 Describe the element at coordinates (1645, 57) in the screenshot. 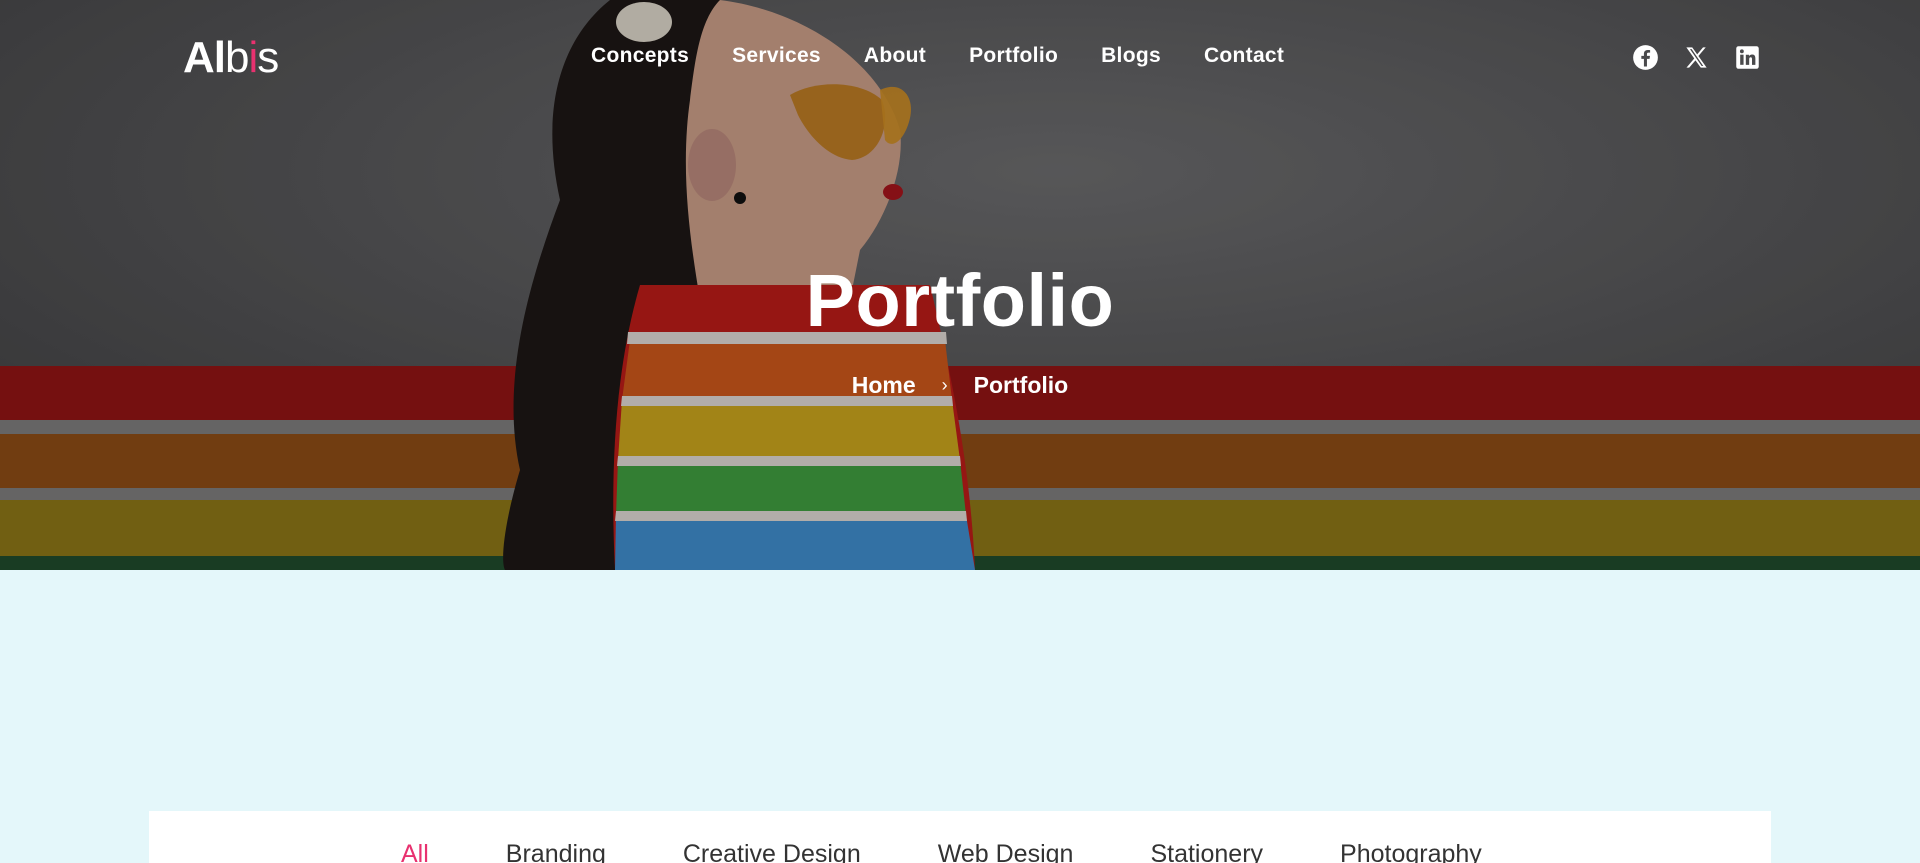

I see `facebook-icon` at that location.